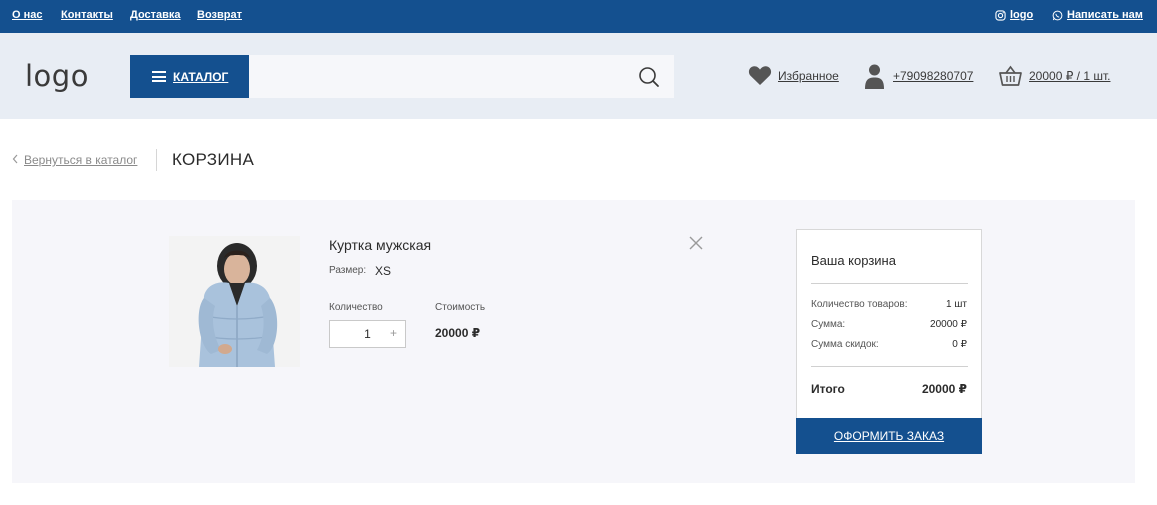  What do you see at coordinates (1000, 15) in the screenshot?
I see `instagram-icon` at bounding box center [1000, 15].